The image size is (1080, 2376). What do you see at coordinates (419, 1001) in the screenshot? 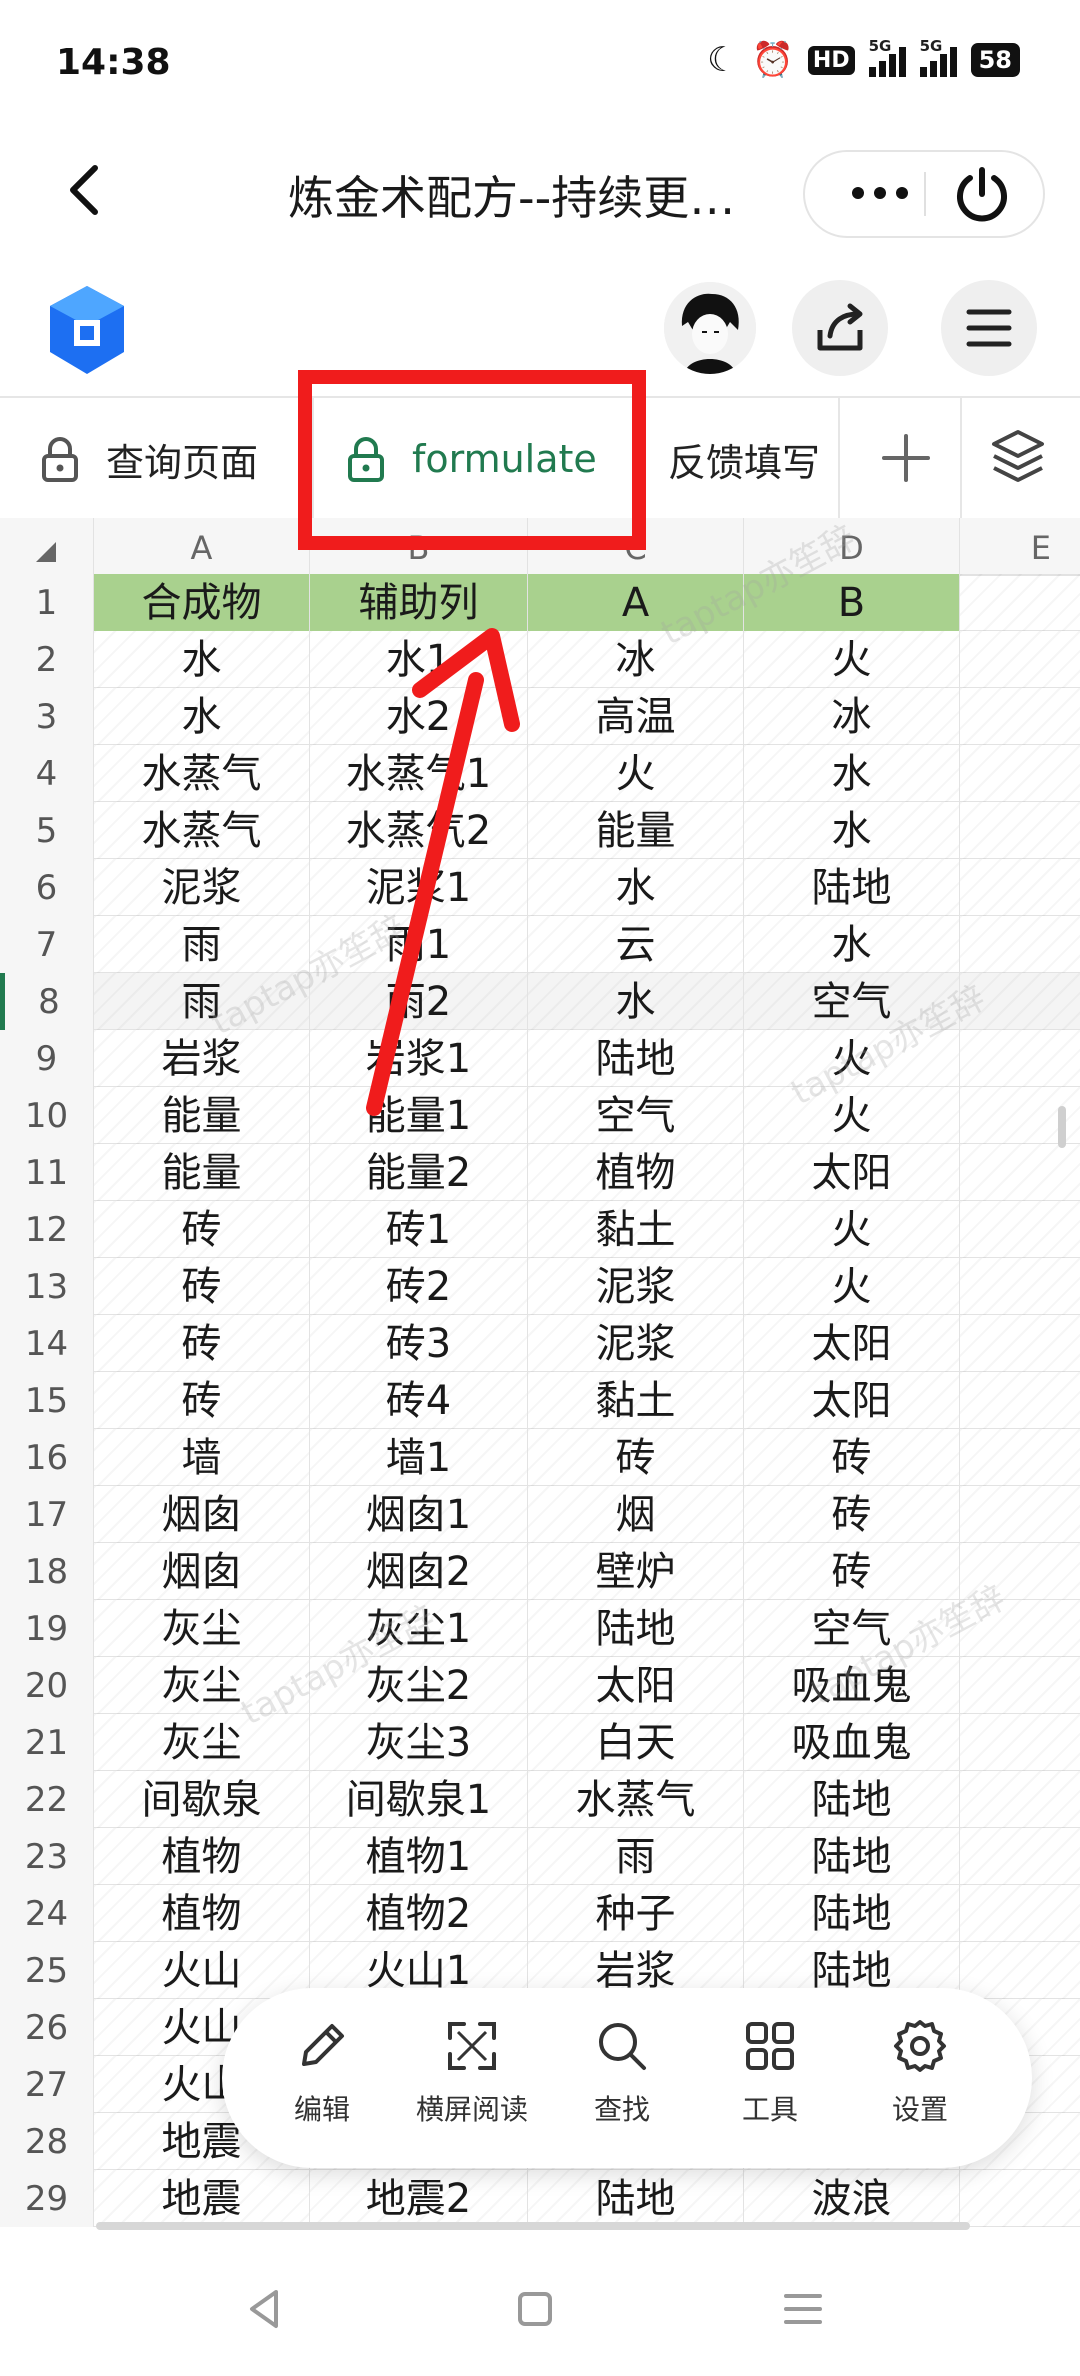
I see `table-cell: 雨2` at bounding box center [419, 1001].